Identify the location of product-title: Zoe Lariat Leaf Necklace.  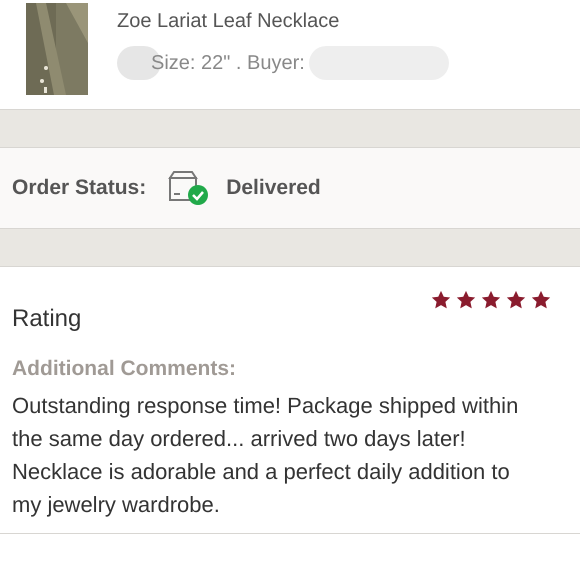
(228, 21).